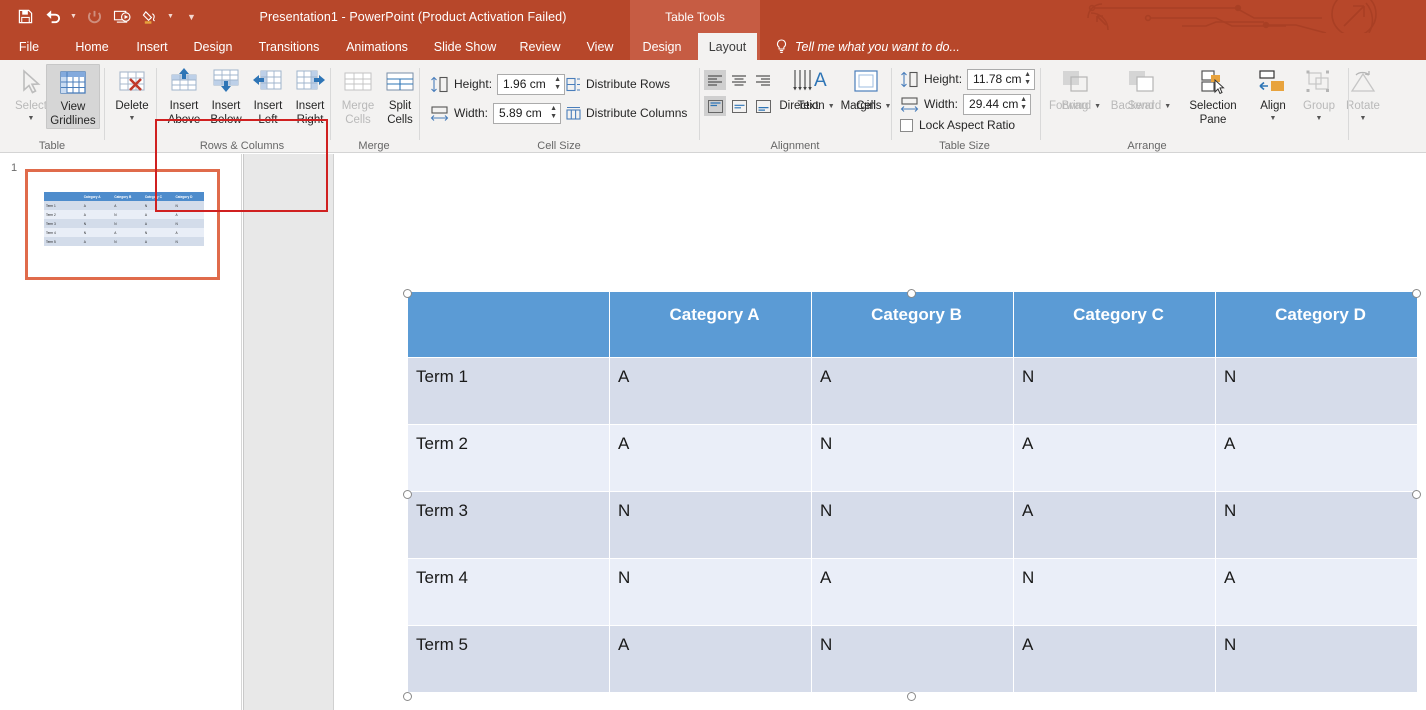  What do you see at coordinates (152, 46) in the screenshot?
I see `tab-insert: Insert` at bounding box center [152, 46].